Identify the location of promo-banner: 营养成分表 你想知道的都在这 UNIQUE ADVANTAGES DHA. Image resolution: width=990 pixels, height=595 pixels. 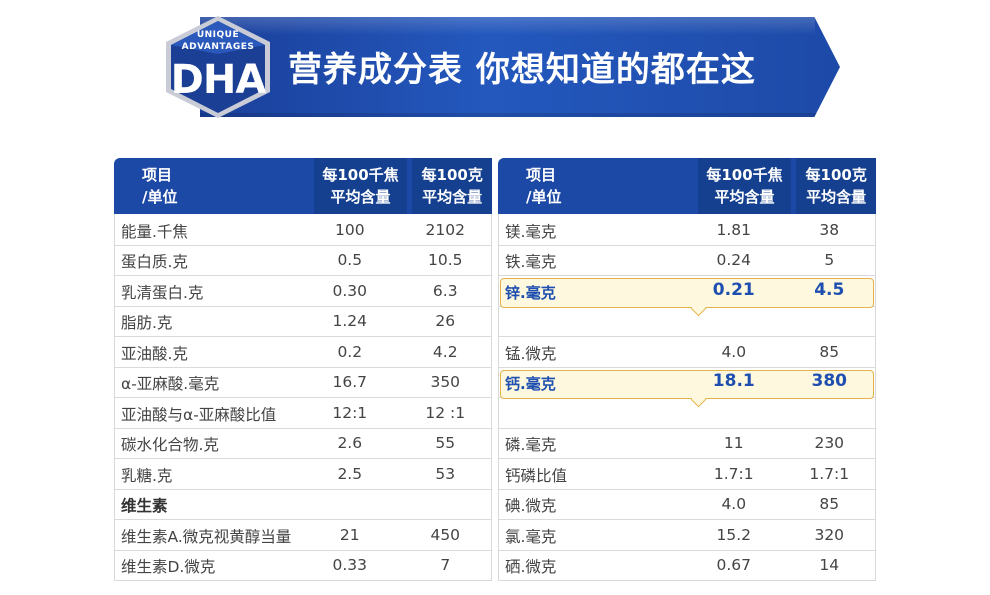
(500, 67).